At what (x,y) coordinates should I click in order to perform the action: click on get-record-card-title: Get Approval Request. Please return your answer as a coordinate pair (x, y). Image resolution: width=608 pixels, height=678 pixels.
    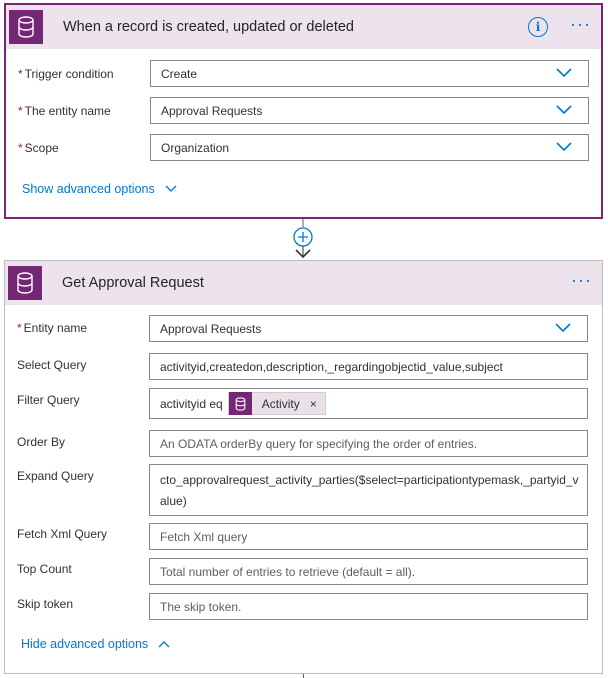
    Looking at the image, I should click on (133, 283).